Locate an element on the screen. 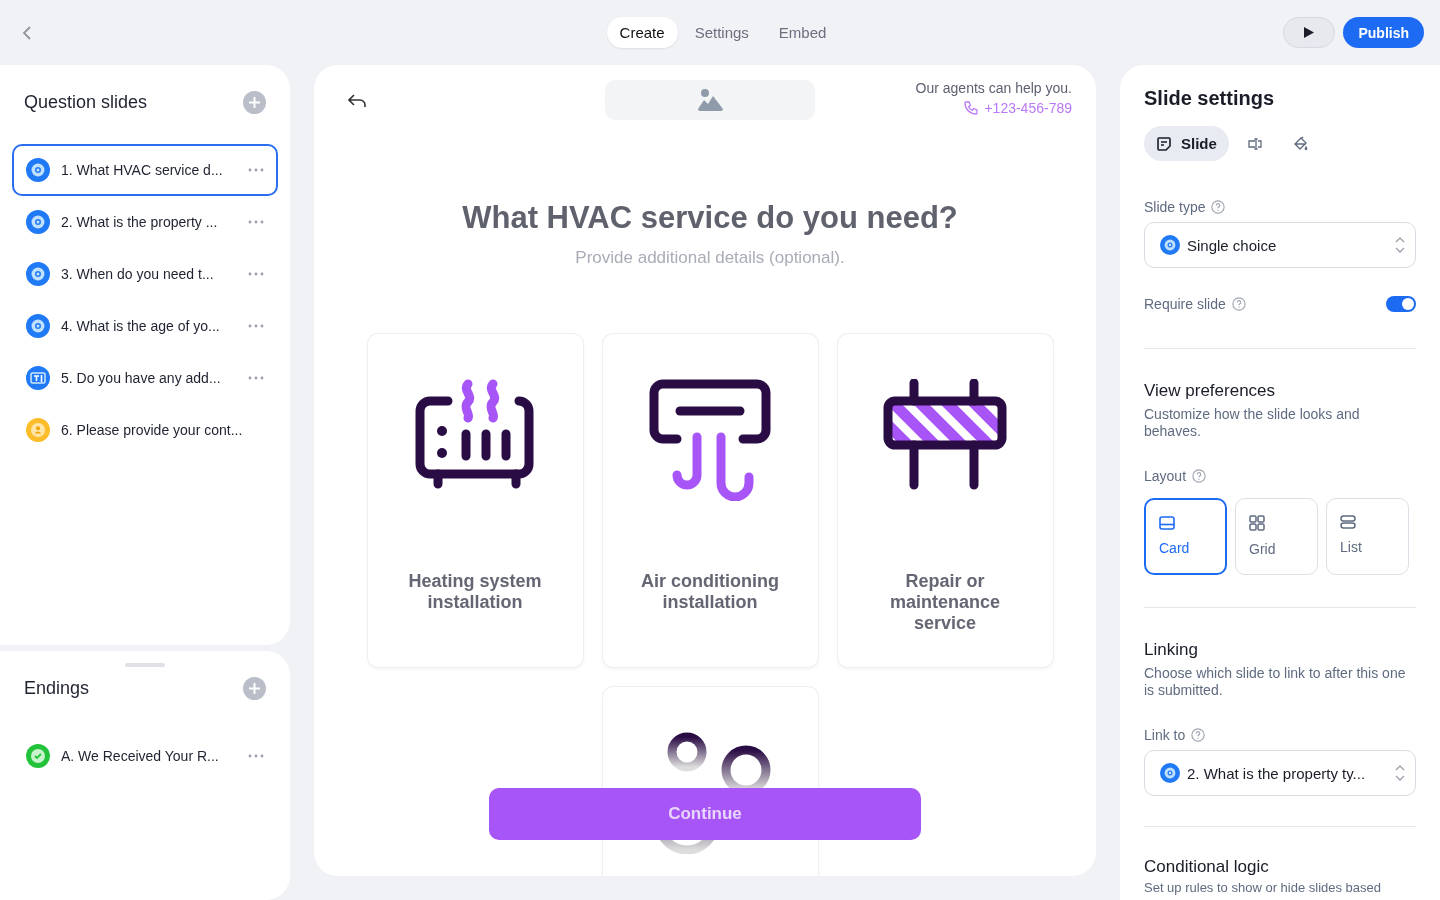 The height and width of the screenshot is (900, 1440). list-icon is located at coordinates (1348, 522).